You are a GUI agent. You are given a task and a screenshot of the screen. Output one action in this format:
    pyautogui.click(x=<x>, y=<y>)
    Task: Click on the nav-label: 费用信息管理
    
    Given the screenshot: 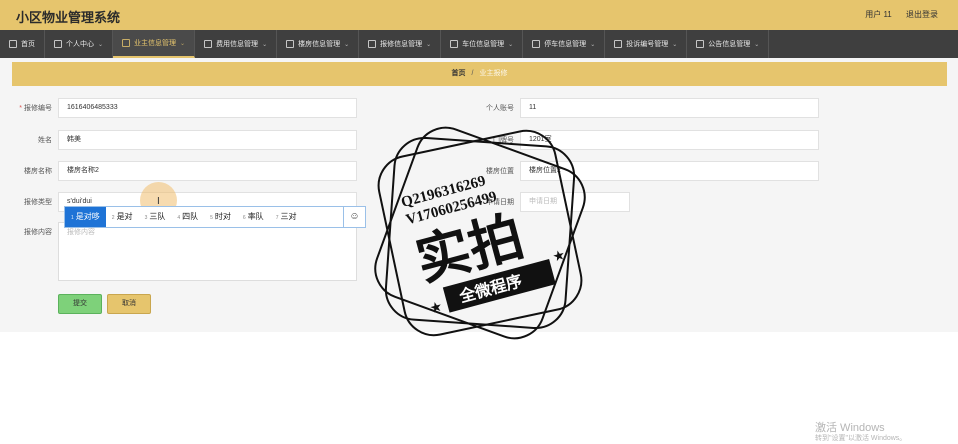 What is the action you would take?
    pyautogui.click(x=237, y=44)
    